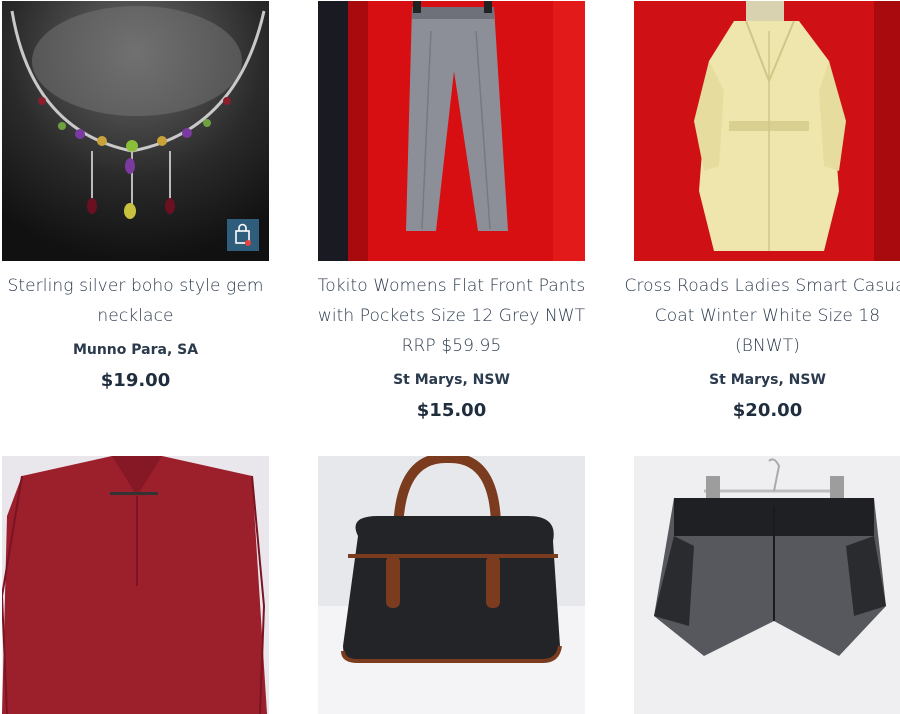 This screenshot has height=714, width=900. I want to click on add-to-cart-button, so click(243, 235).